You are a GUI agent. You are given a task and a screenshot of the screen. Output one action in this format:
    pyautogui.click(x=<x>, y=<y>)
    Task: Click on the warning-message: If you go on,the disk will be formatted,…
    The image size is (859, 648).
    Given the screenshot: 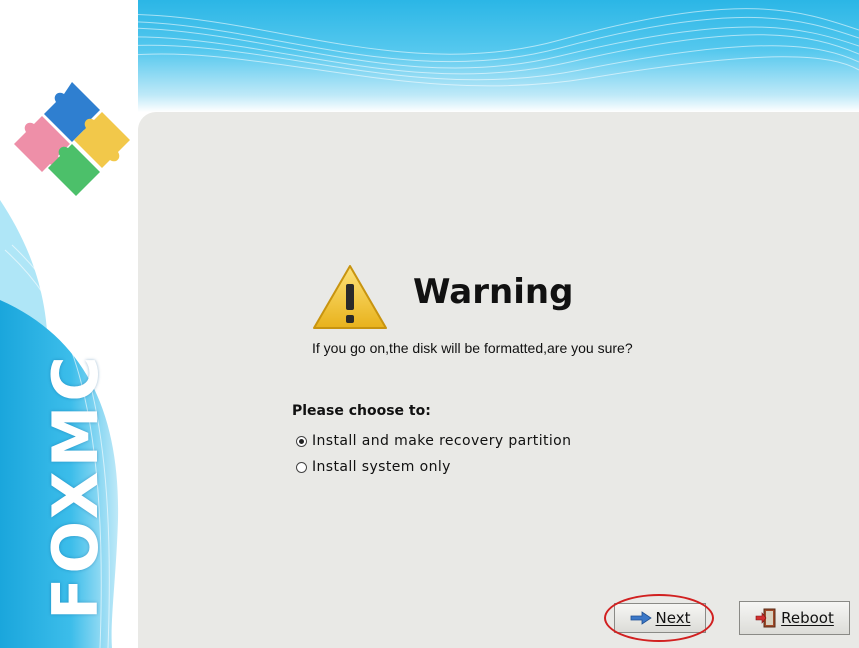 What is the action you would take?
    pyautogui.click(x=472, y=348)
    